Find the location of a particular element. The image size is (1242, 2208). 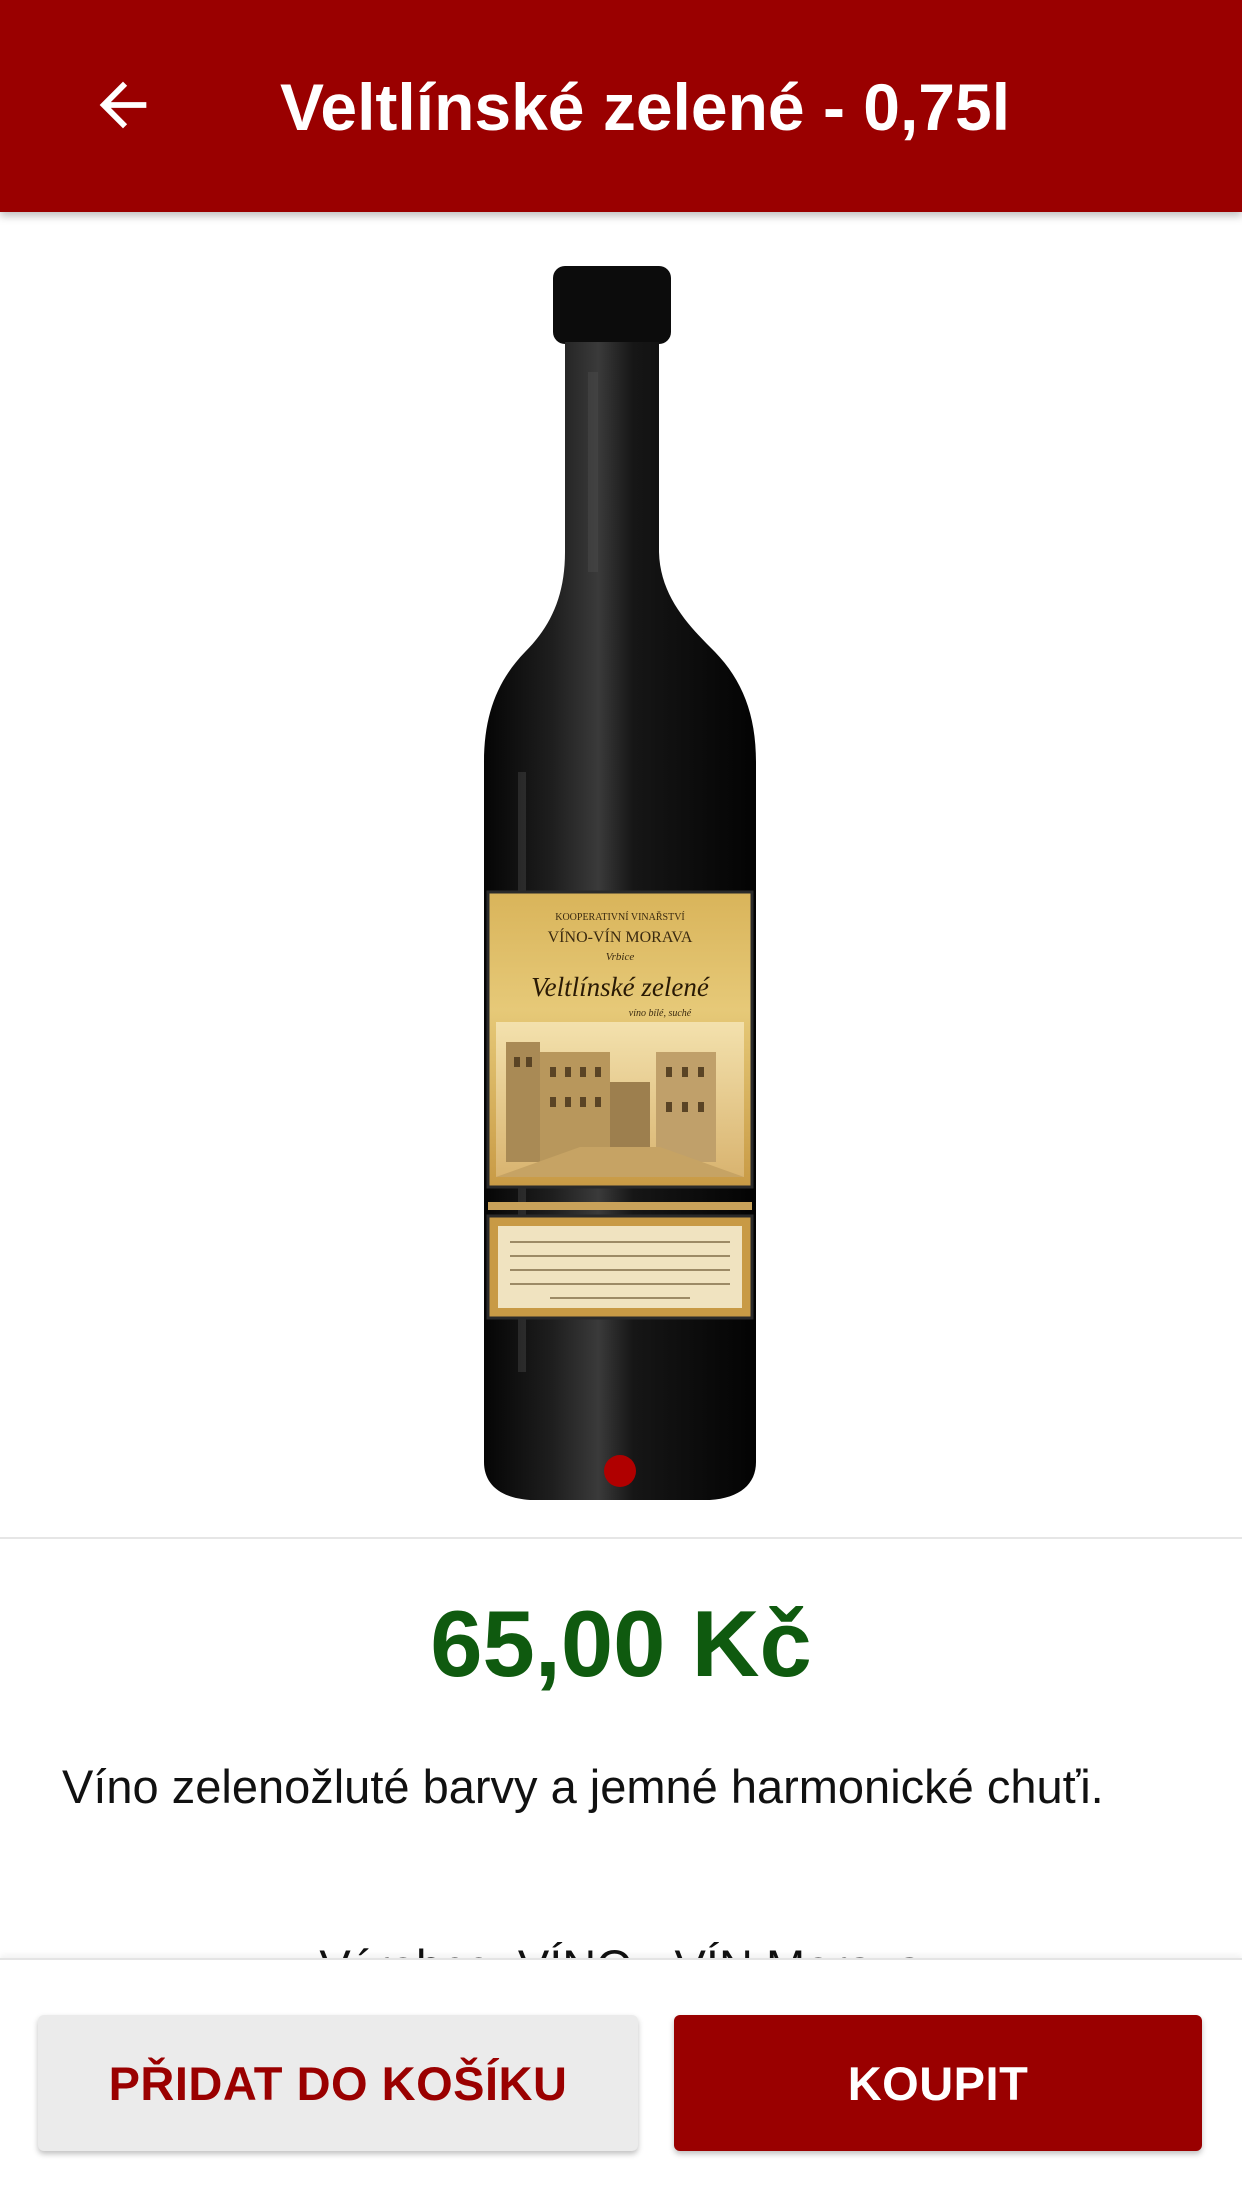

label-wine-name: Veltlínské zelené is located at coordinates (620, 987).